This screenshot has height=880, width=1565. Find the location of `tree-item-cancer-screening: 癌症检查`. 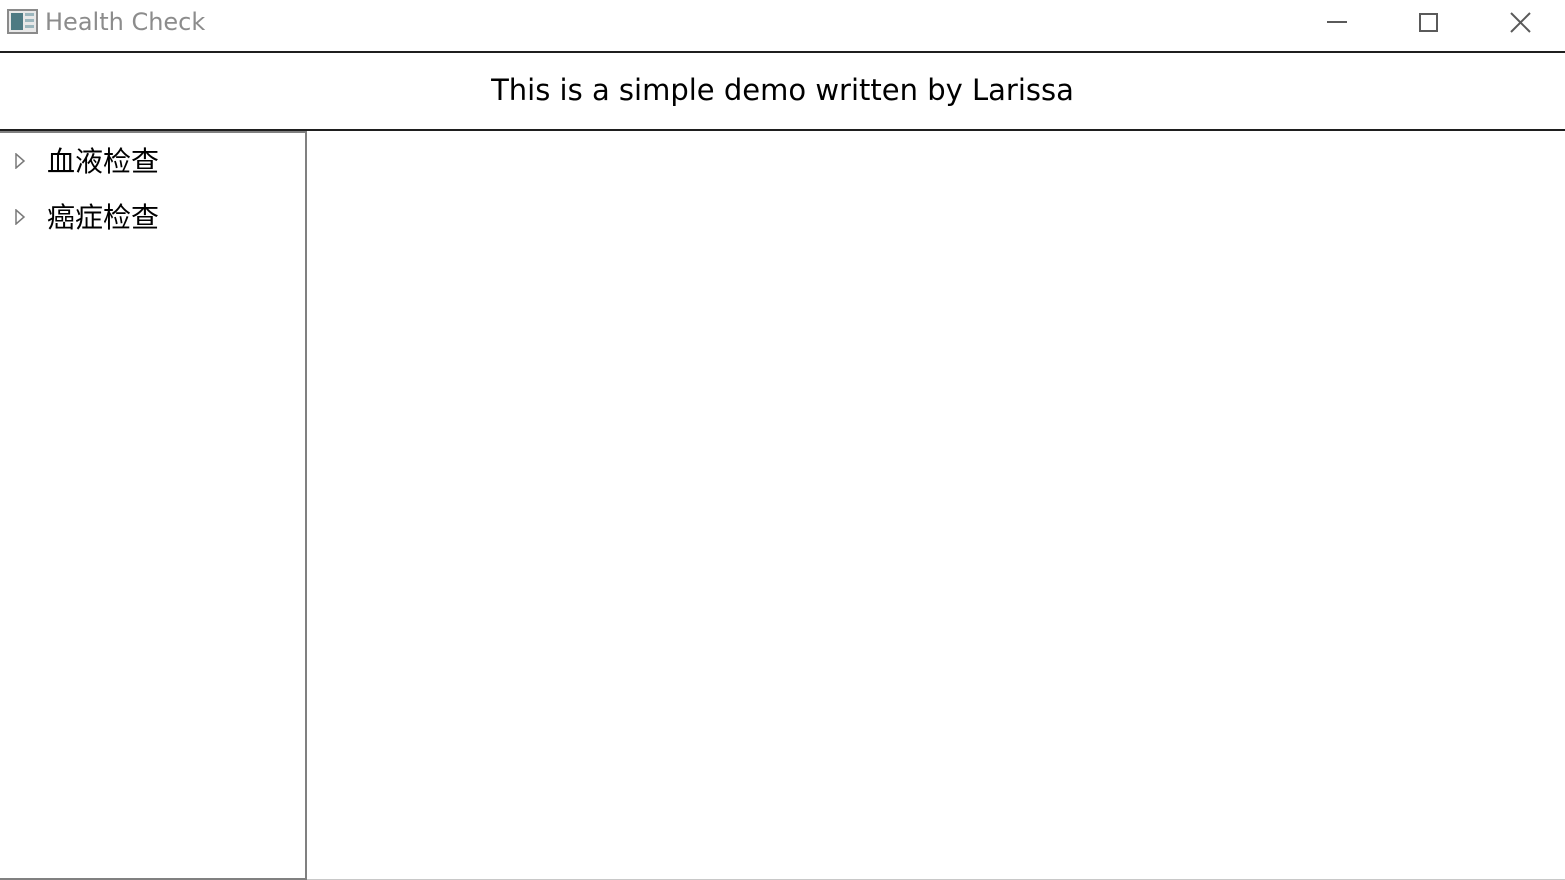

tree-item-cancer-screening: 癌症检查 is located at coordinates (152, 217).